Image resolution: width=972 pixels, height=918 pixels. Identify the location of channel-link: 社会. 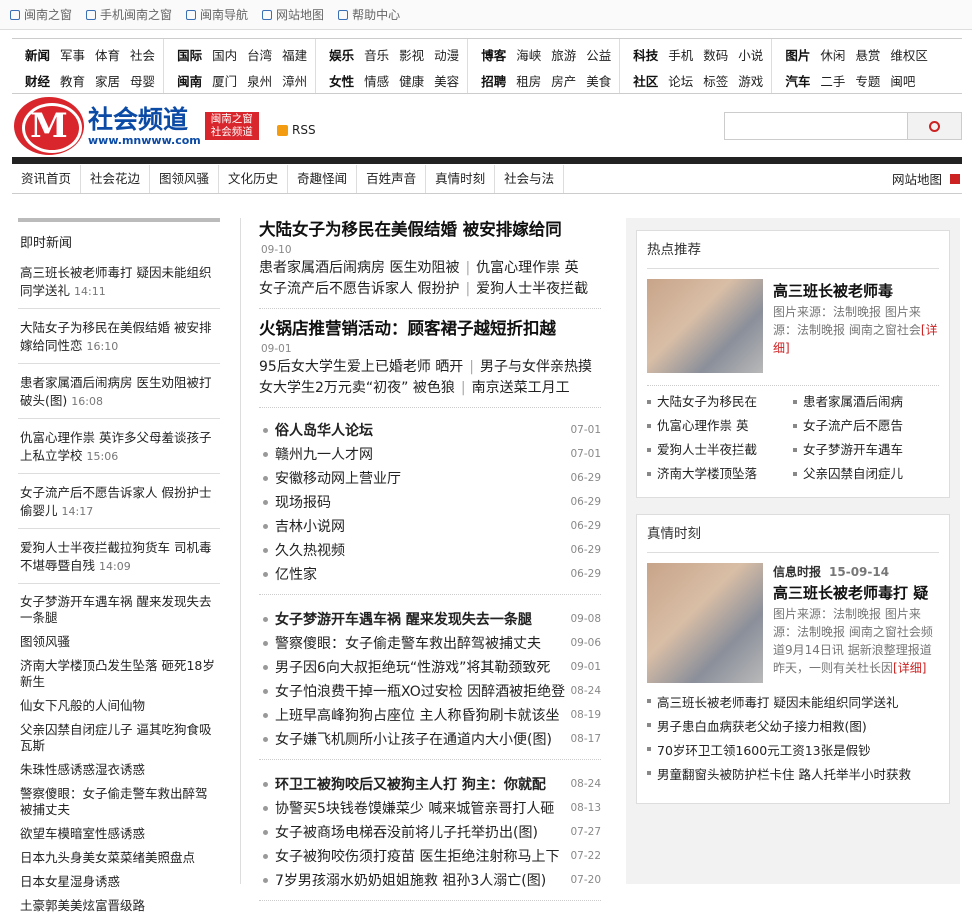
(142, 54).